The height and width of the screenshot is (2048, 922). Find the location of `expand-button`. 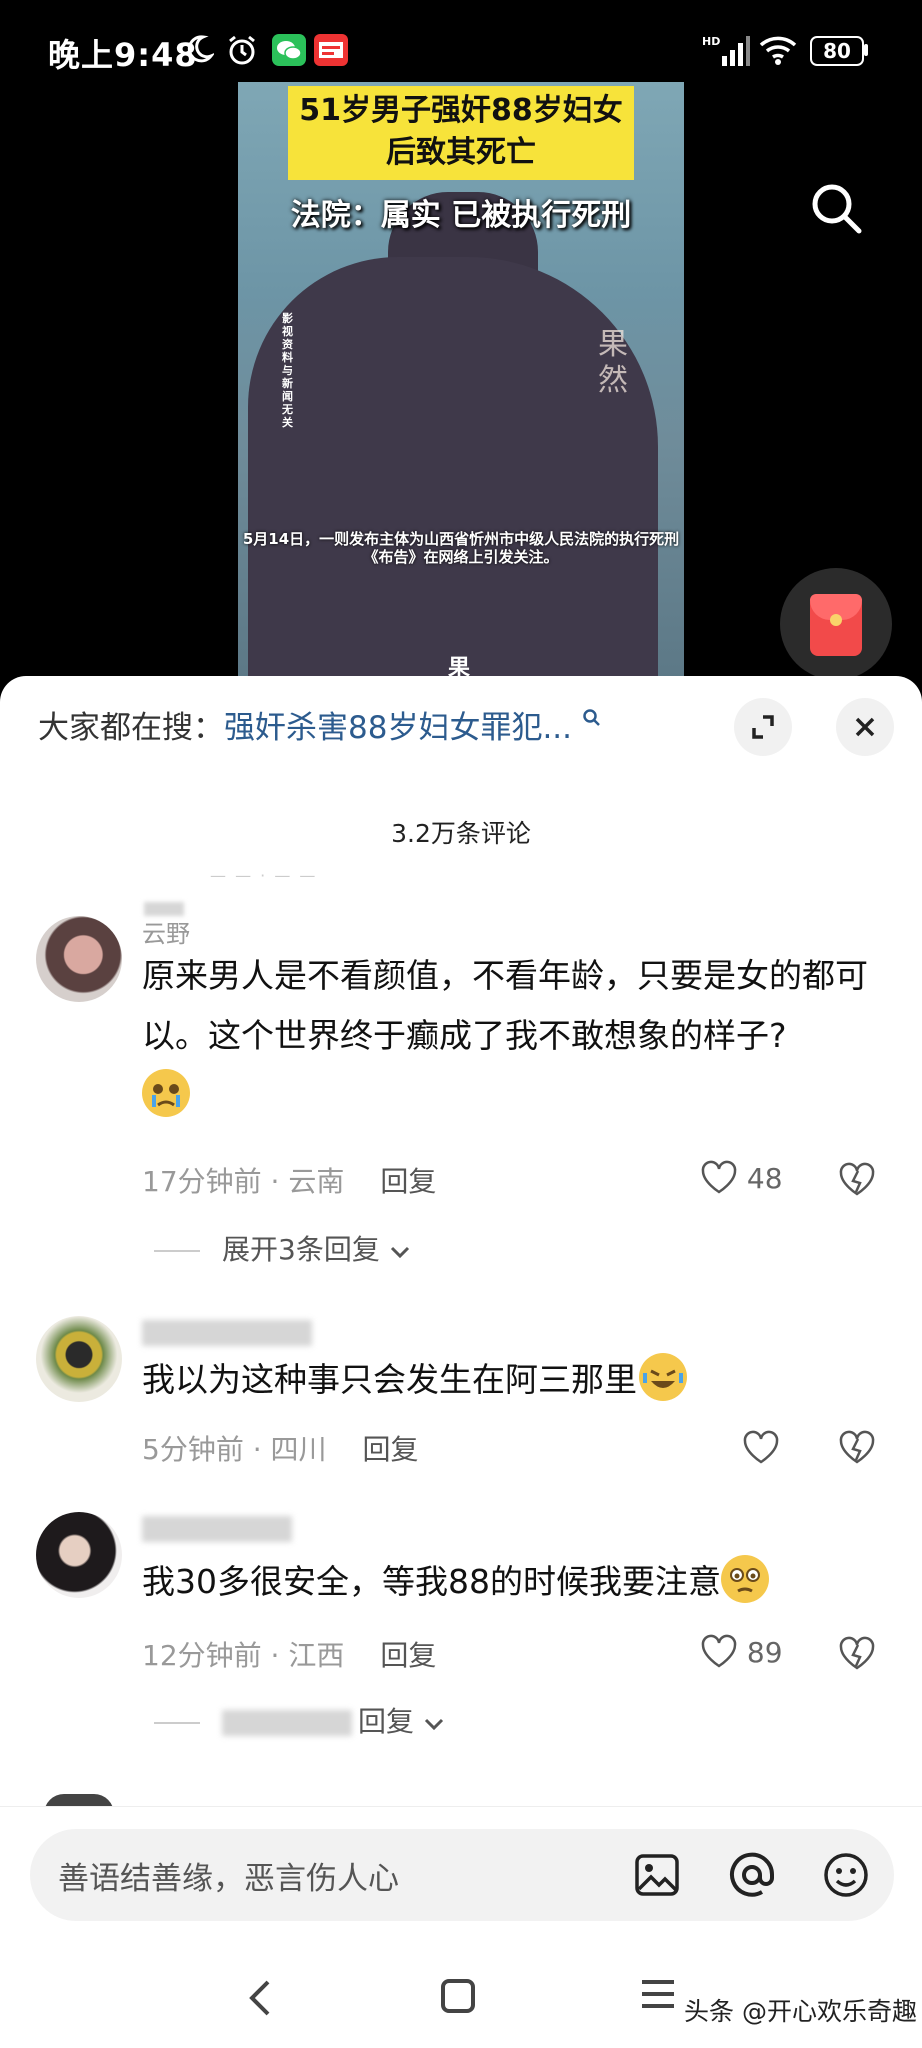

expand-button is located at coordinates (763, 727).